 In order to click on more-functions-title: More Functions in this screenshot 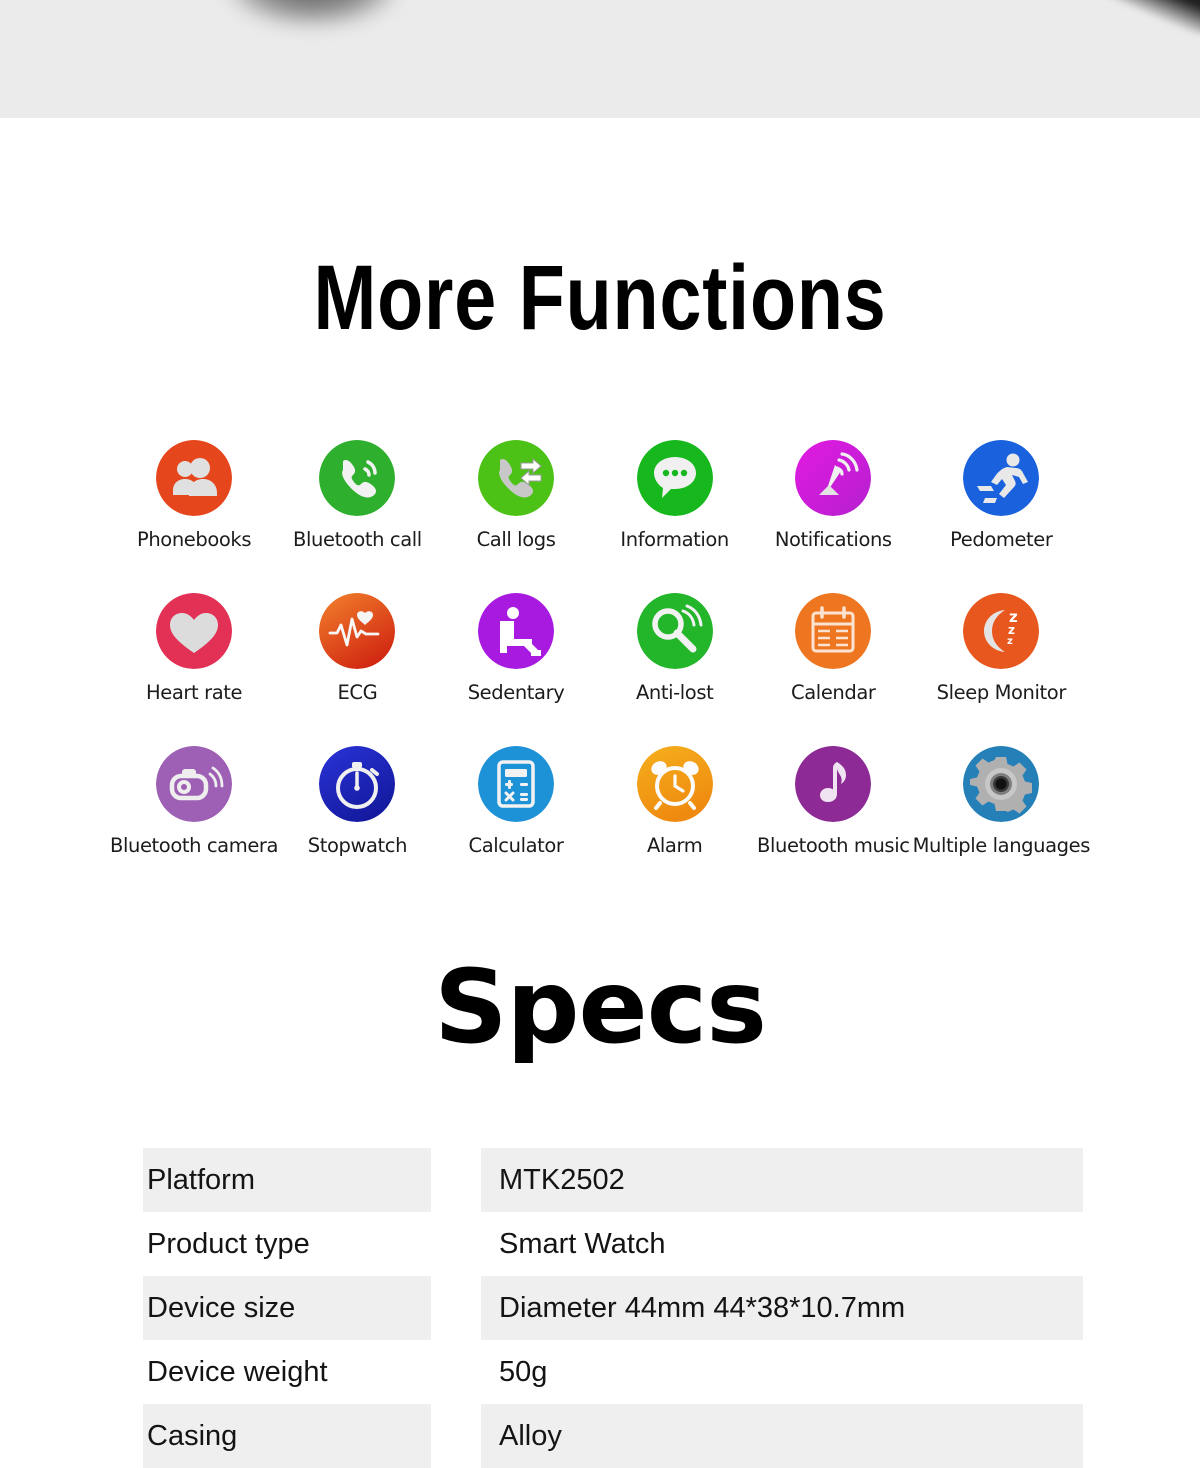, I will do `click(600, 298)`.